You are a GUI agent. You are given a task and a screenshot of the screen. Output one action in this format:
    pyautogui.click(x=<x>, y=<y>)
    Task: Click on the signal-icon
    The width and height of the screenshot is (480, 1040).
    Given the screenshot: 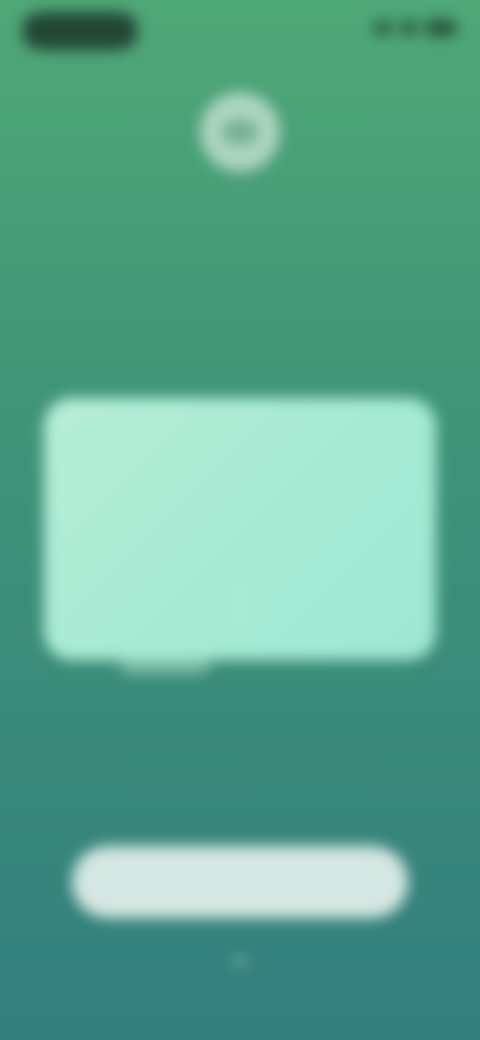 What is the action you would take?
    pyautogui.click(x=383, y=28)
    